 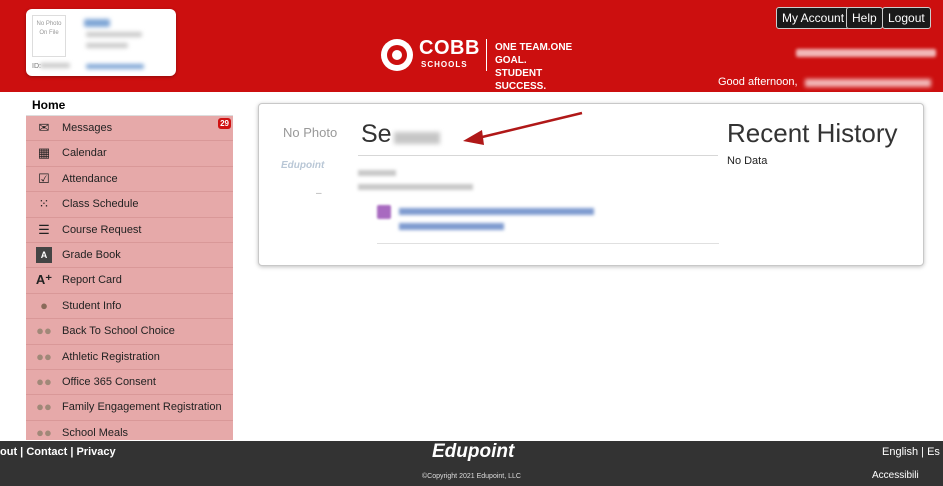 I want to click on sidebar-item-label: Athletic Registration, so click(x=111, y=356).